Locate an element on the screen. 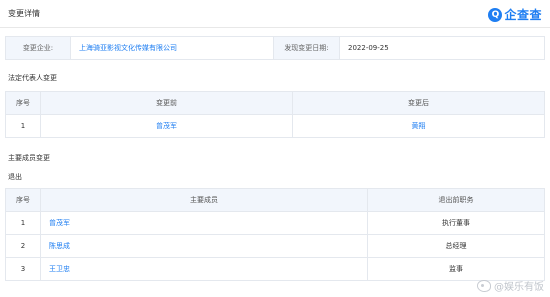 The image size is (550, 297). person-link-after: 黄翔 is located at coordinates (418, 126).